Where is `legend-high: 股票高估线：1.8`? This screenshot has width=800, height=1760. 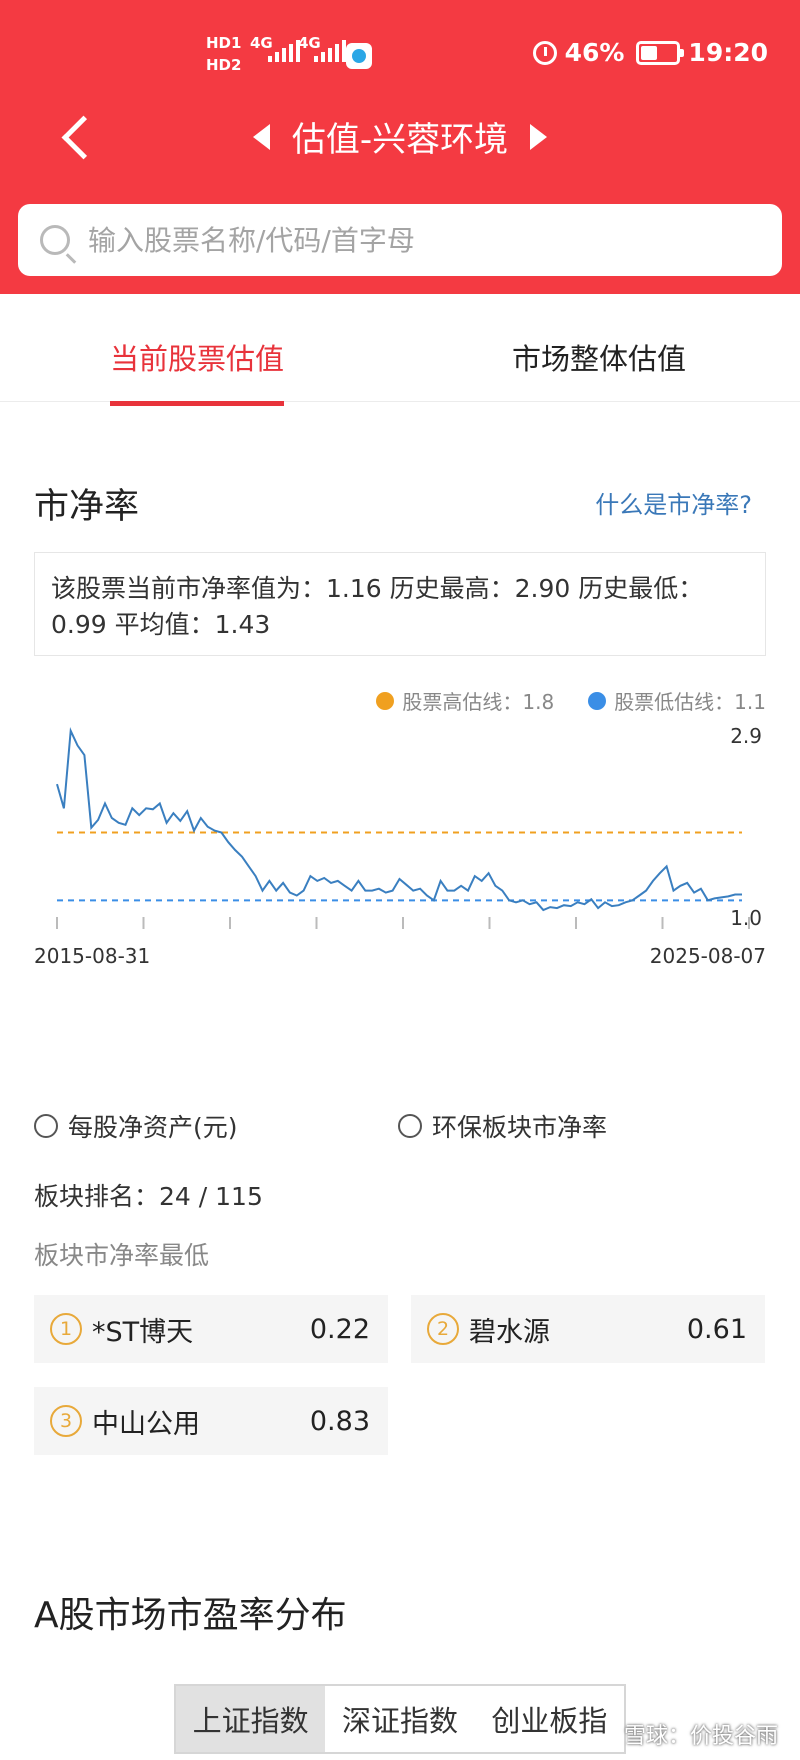
legend-high: 股票高估线：1.8 is located at coordinates (478, 702).